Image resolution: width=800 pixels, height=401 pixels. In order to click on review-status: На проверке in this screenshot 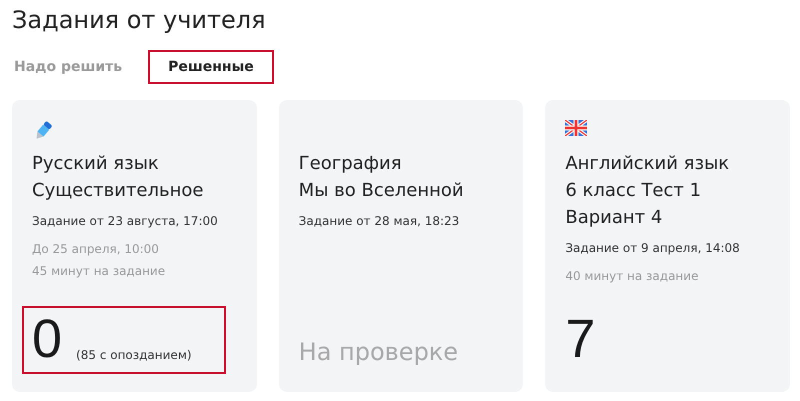, I will do `click(379, 352)`.